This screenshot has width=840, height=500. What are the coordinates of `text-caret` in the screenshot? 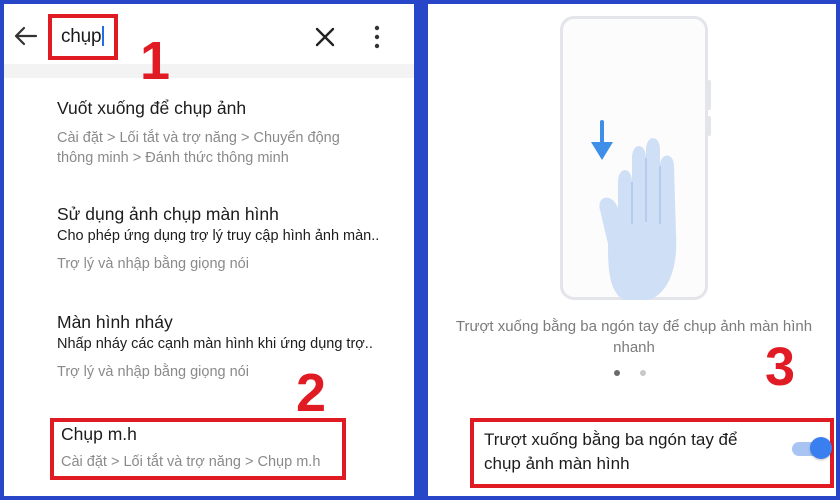 It's located at (103, 36).